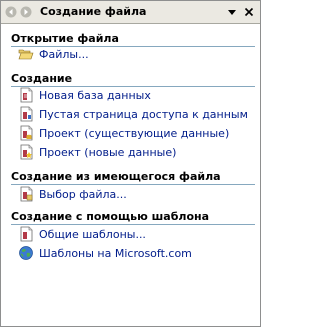  Describe the element at coordinates (143, 114) in the screenshot. I see `blank-data-access-page-label: Пустая страница доступа к данным` at that location.